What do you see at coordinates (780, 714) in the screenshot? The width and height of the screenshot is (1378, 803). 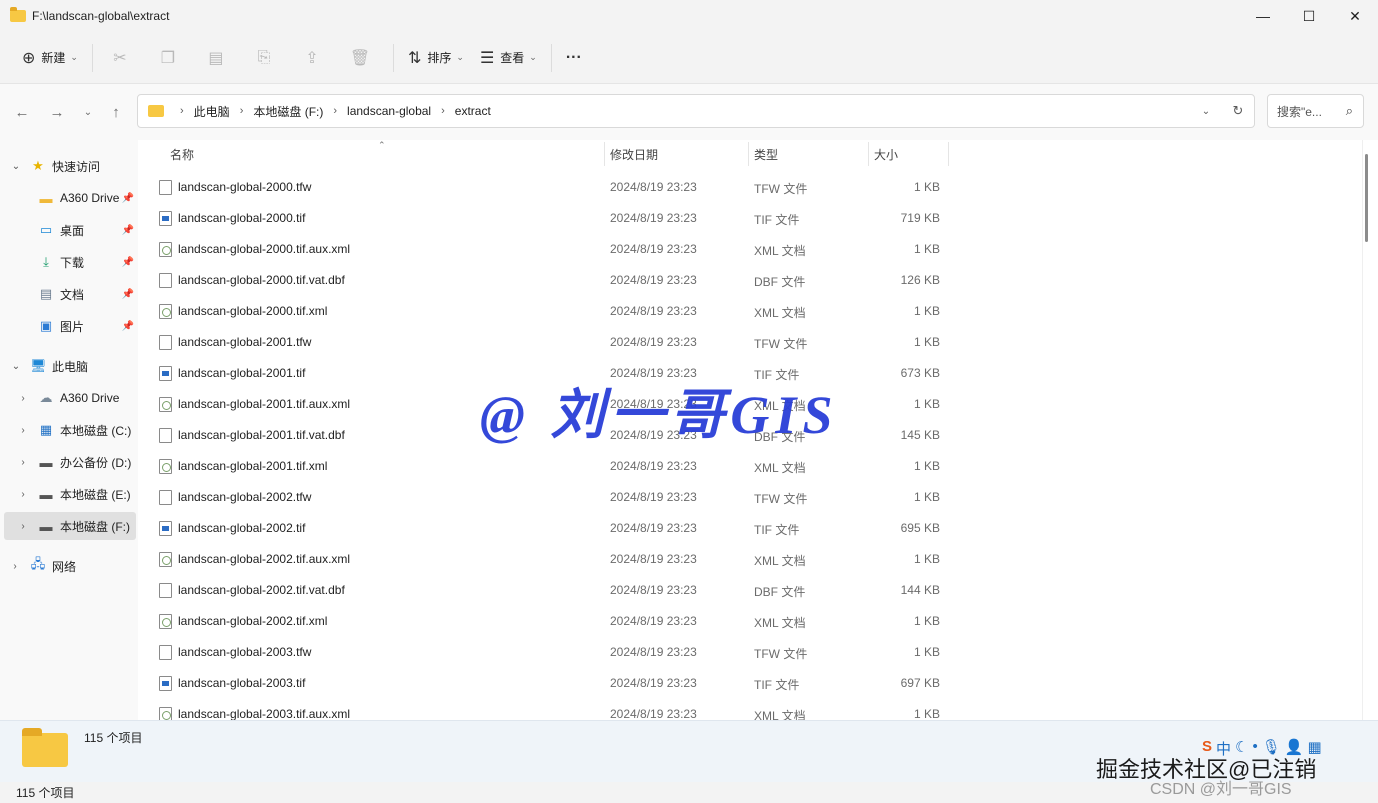 I see `file-type: XML 文档` at bounding box center [780, 714].